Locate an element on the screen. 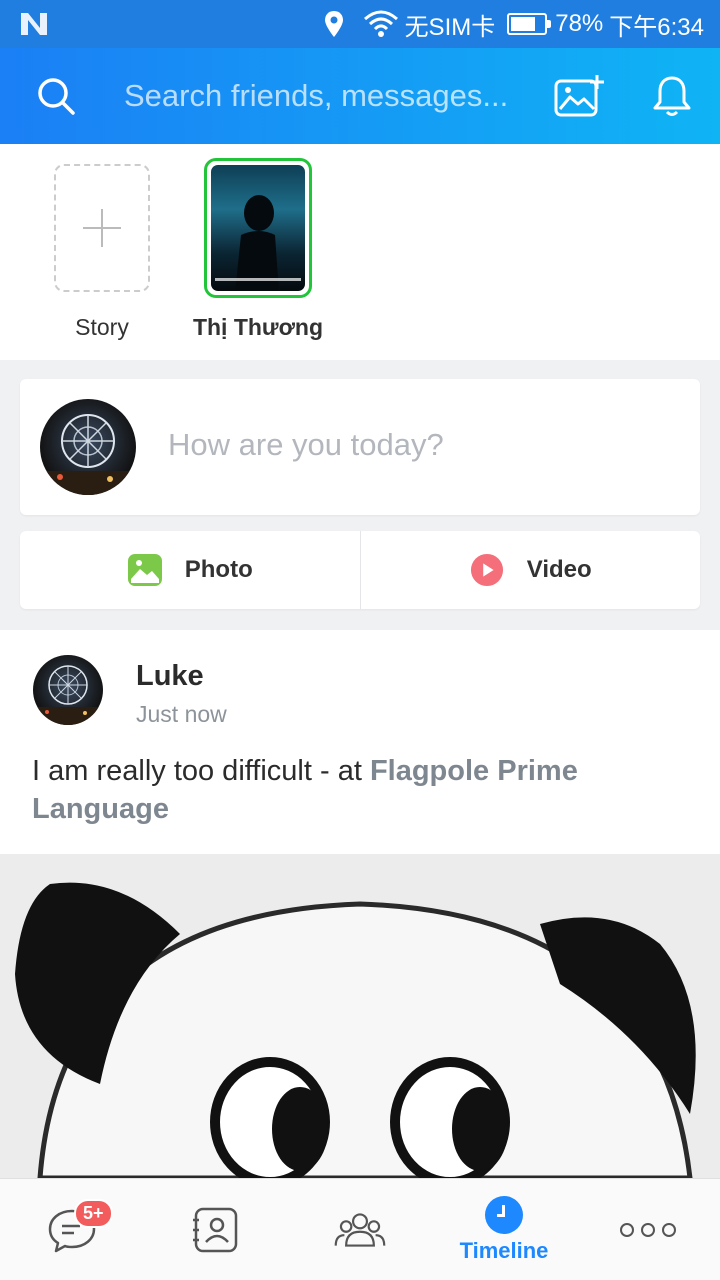  nav-timeline: Timeline is located at coordinates (504, 1229).